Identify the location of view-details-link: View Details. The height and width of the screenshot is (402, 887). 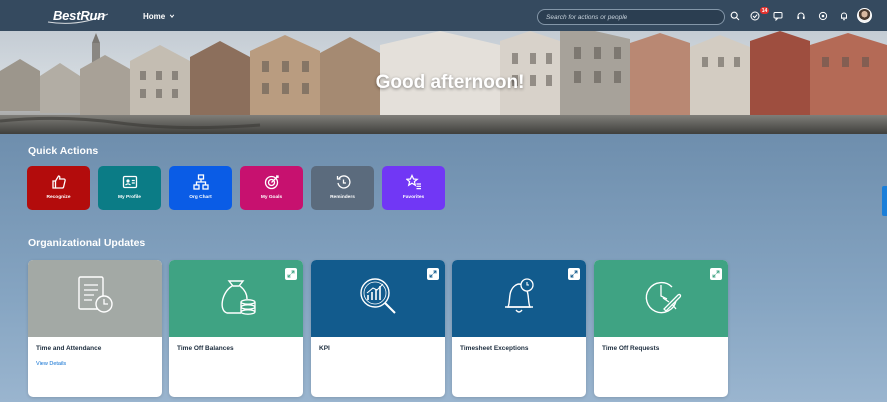
(51, 364).